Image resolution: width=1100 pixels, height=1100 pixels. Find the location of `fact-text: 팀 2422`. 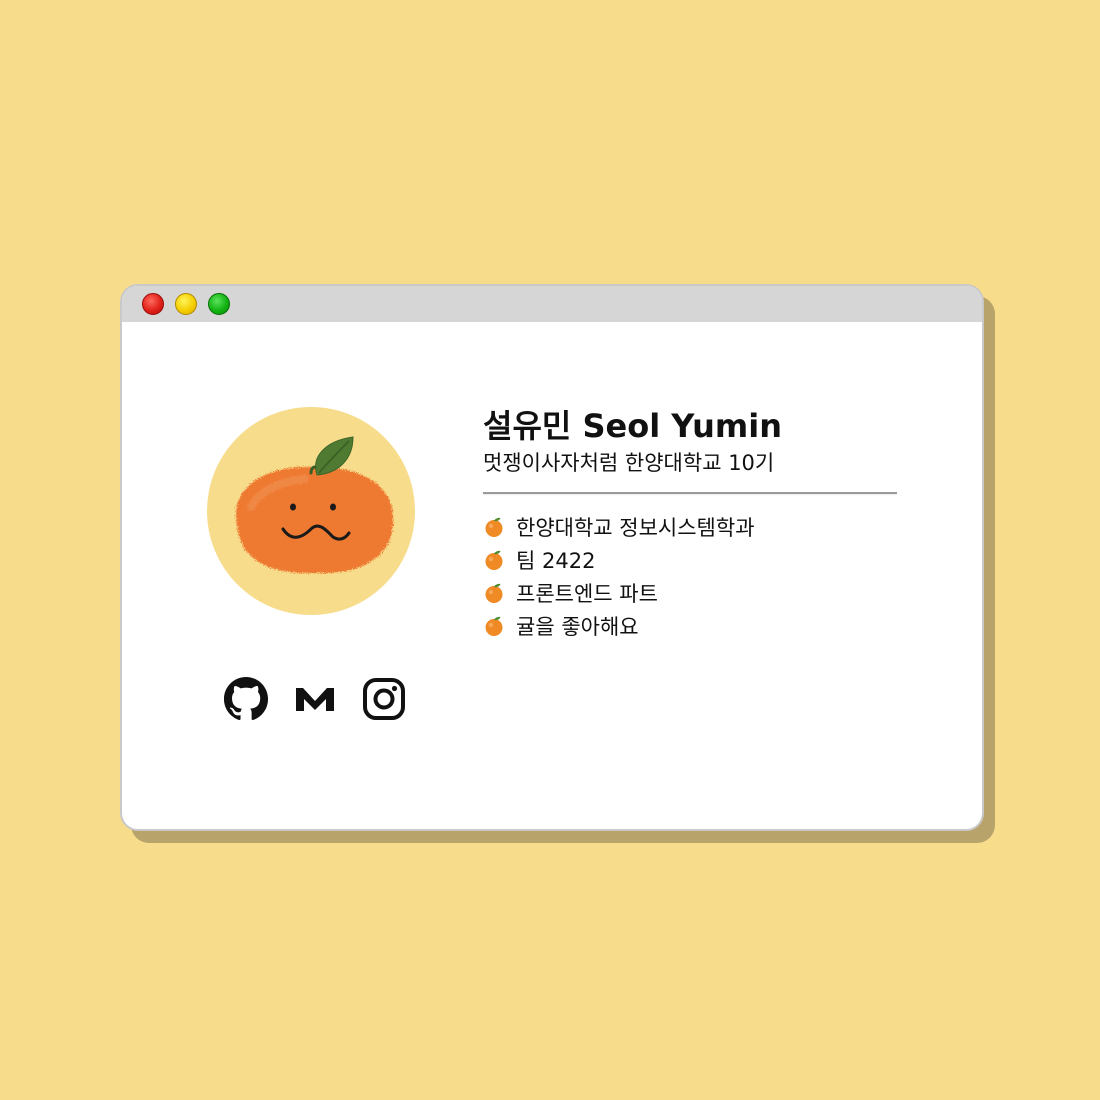

fact-text: 팀 2422 is located at coordinates (556, 560).